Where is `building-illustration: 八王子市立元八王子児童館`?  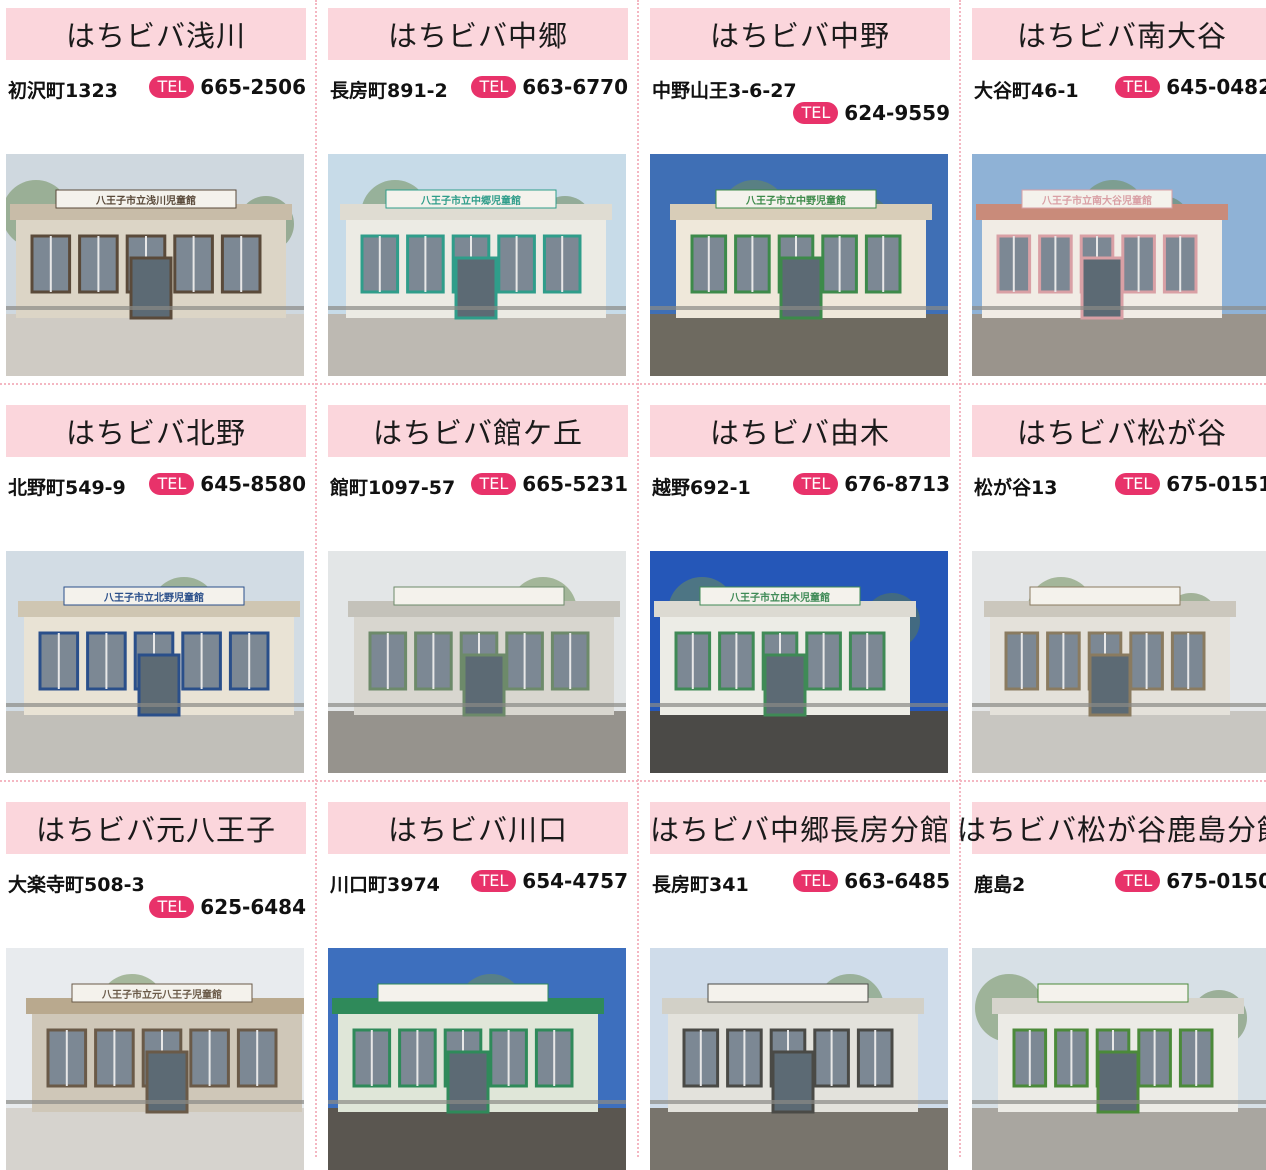
building-illustration: 八王子市立元八王子児童館 is located at coordinates (155, 1059).